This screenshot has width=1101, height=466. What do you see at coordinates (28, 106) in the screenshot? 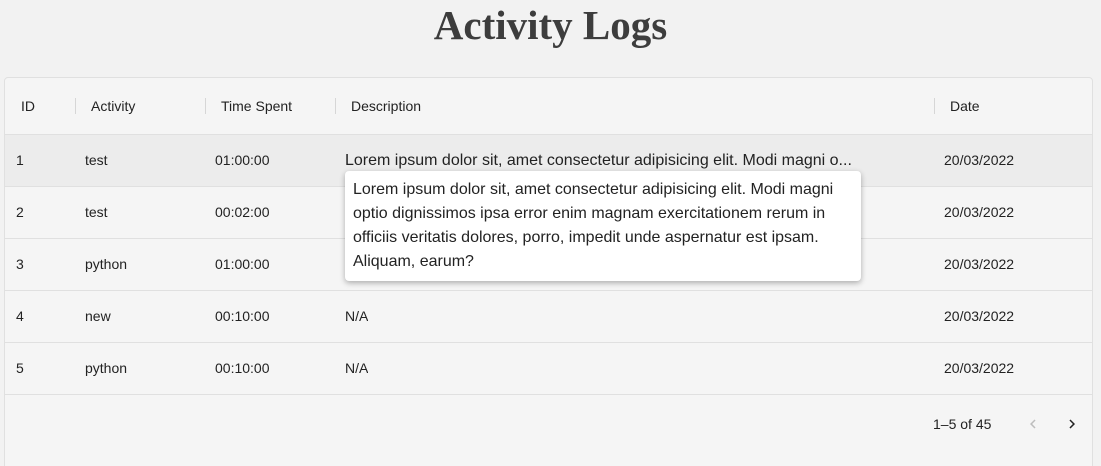
I see `column-header-id: ID` at bounding box center [28, 106].